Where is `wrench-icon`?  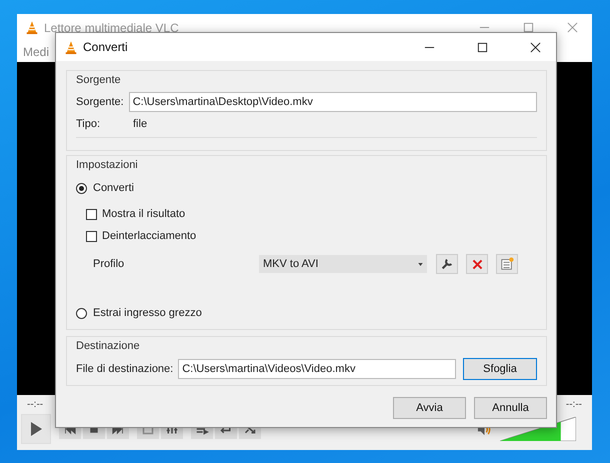 wrench-icon is located at coordinates (447, 264).